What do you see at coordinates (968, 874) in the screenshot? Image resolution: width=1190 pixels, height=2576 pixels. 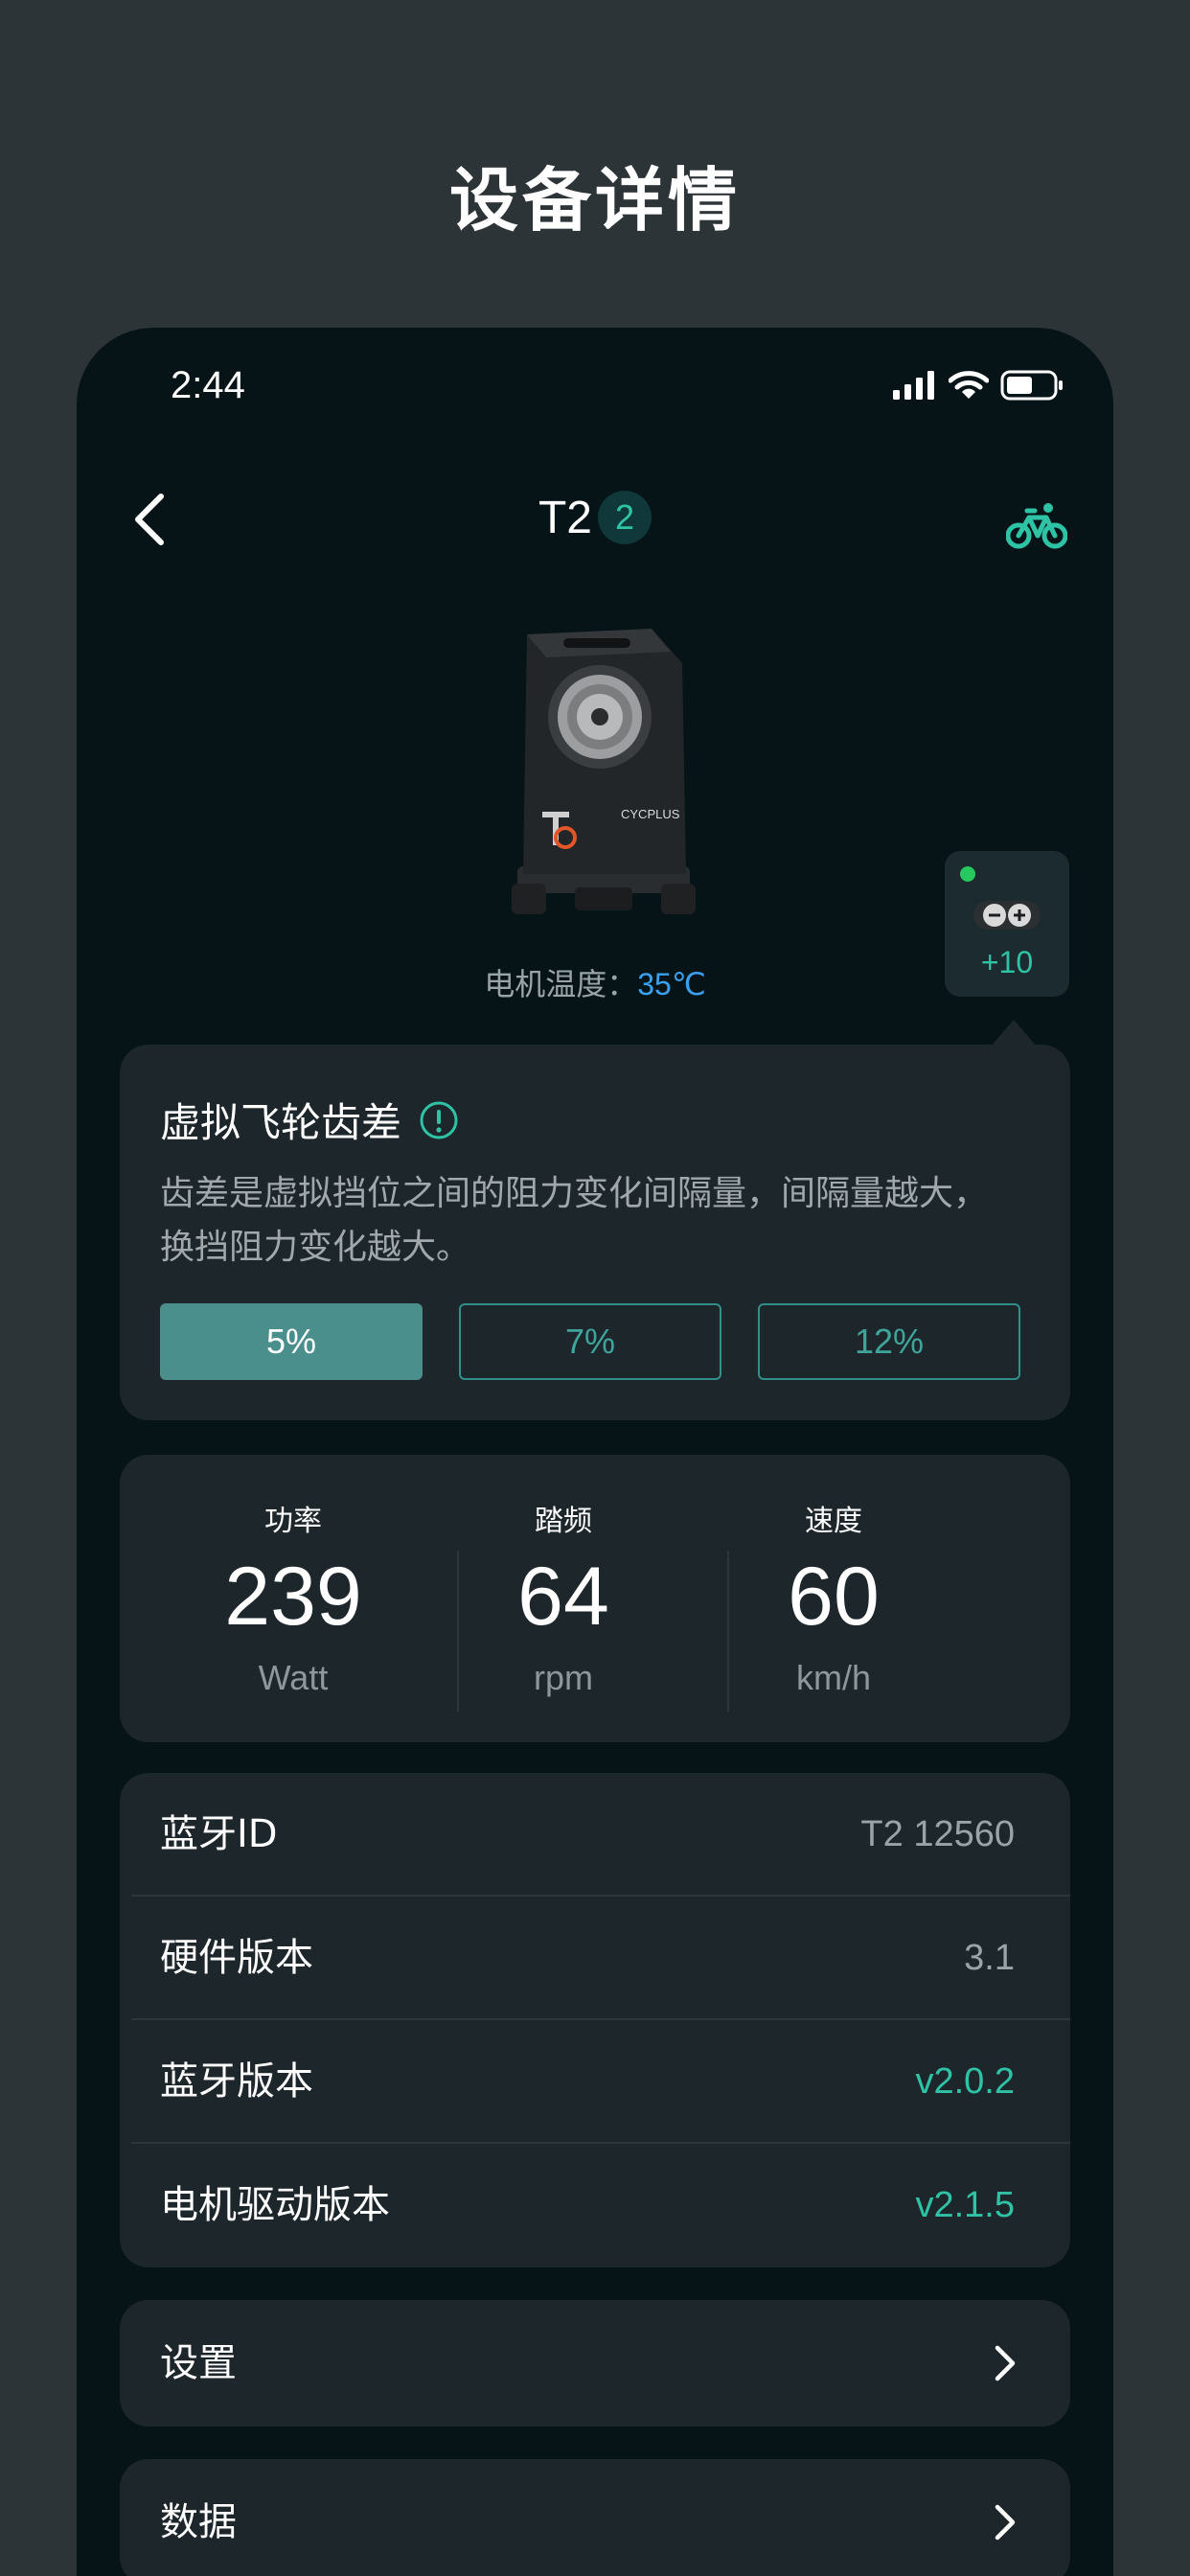 I see `connection-status-dot` at bounding box center [968, 874].